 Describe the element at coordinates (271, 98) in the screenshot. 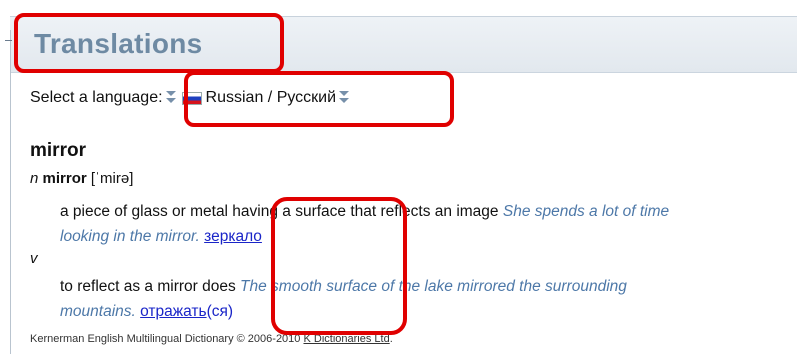

I see `language-dropdown: Russian / Русский` at that location.